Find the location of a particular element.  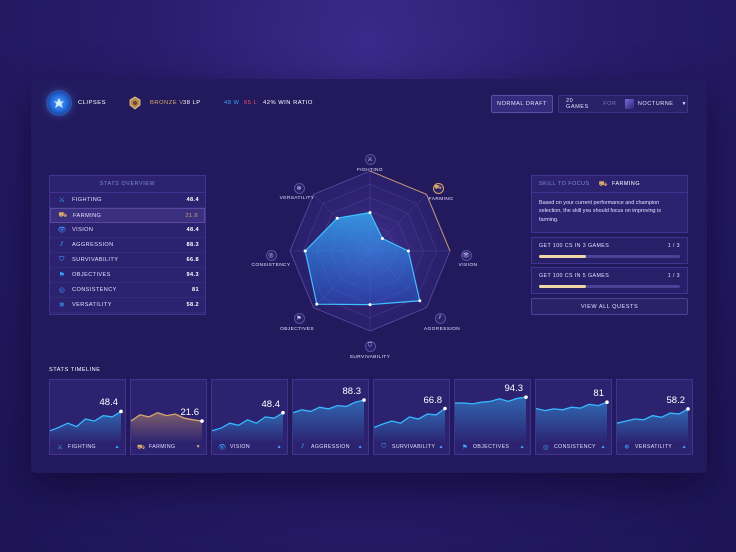

timeline-card-vision: 48.4 👁 VISION ▲ is located at coordinates (249, 417).